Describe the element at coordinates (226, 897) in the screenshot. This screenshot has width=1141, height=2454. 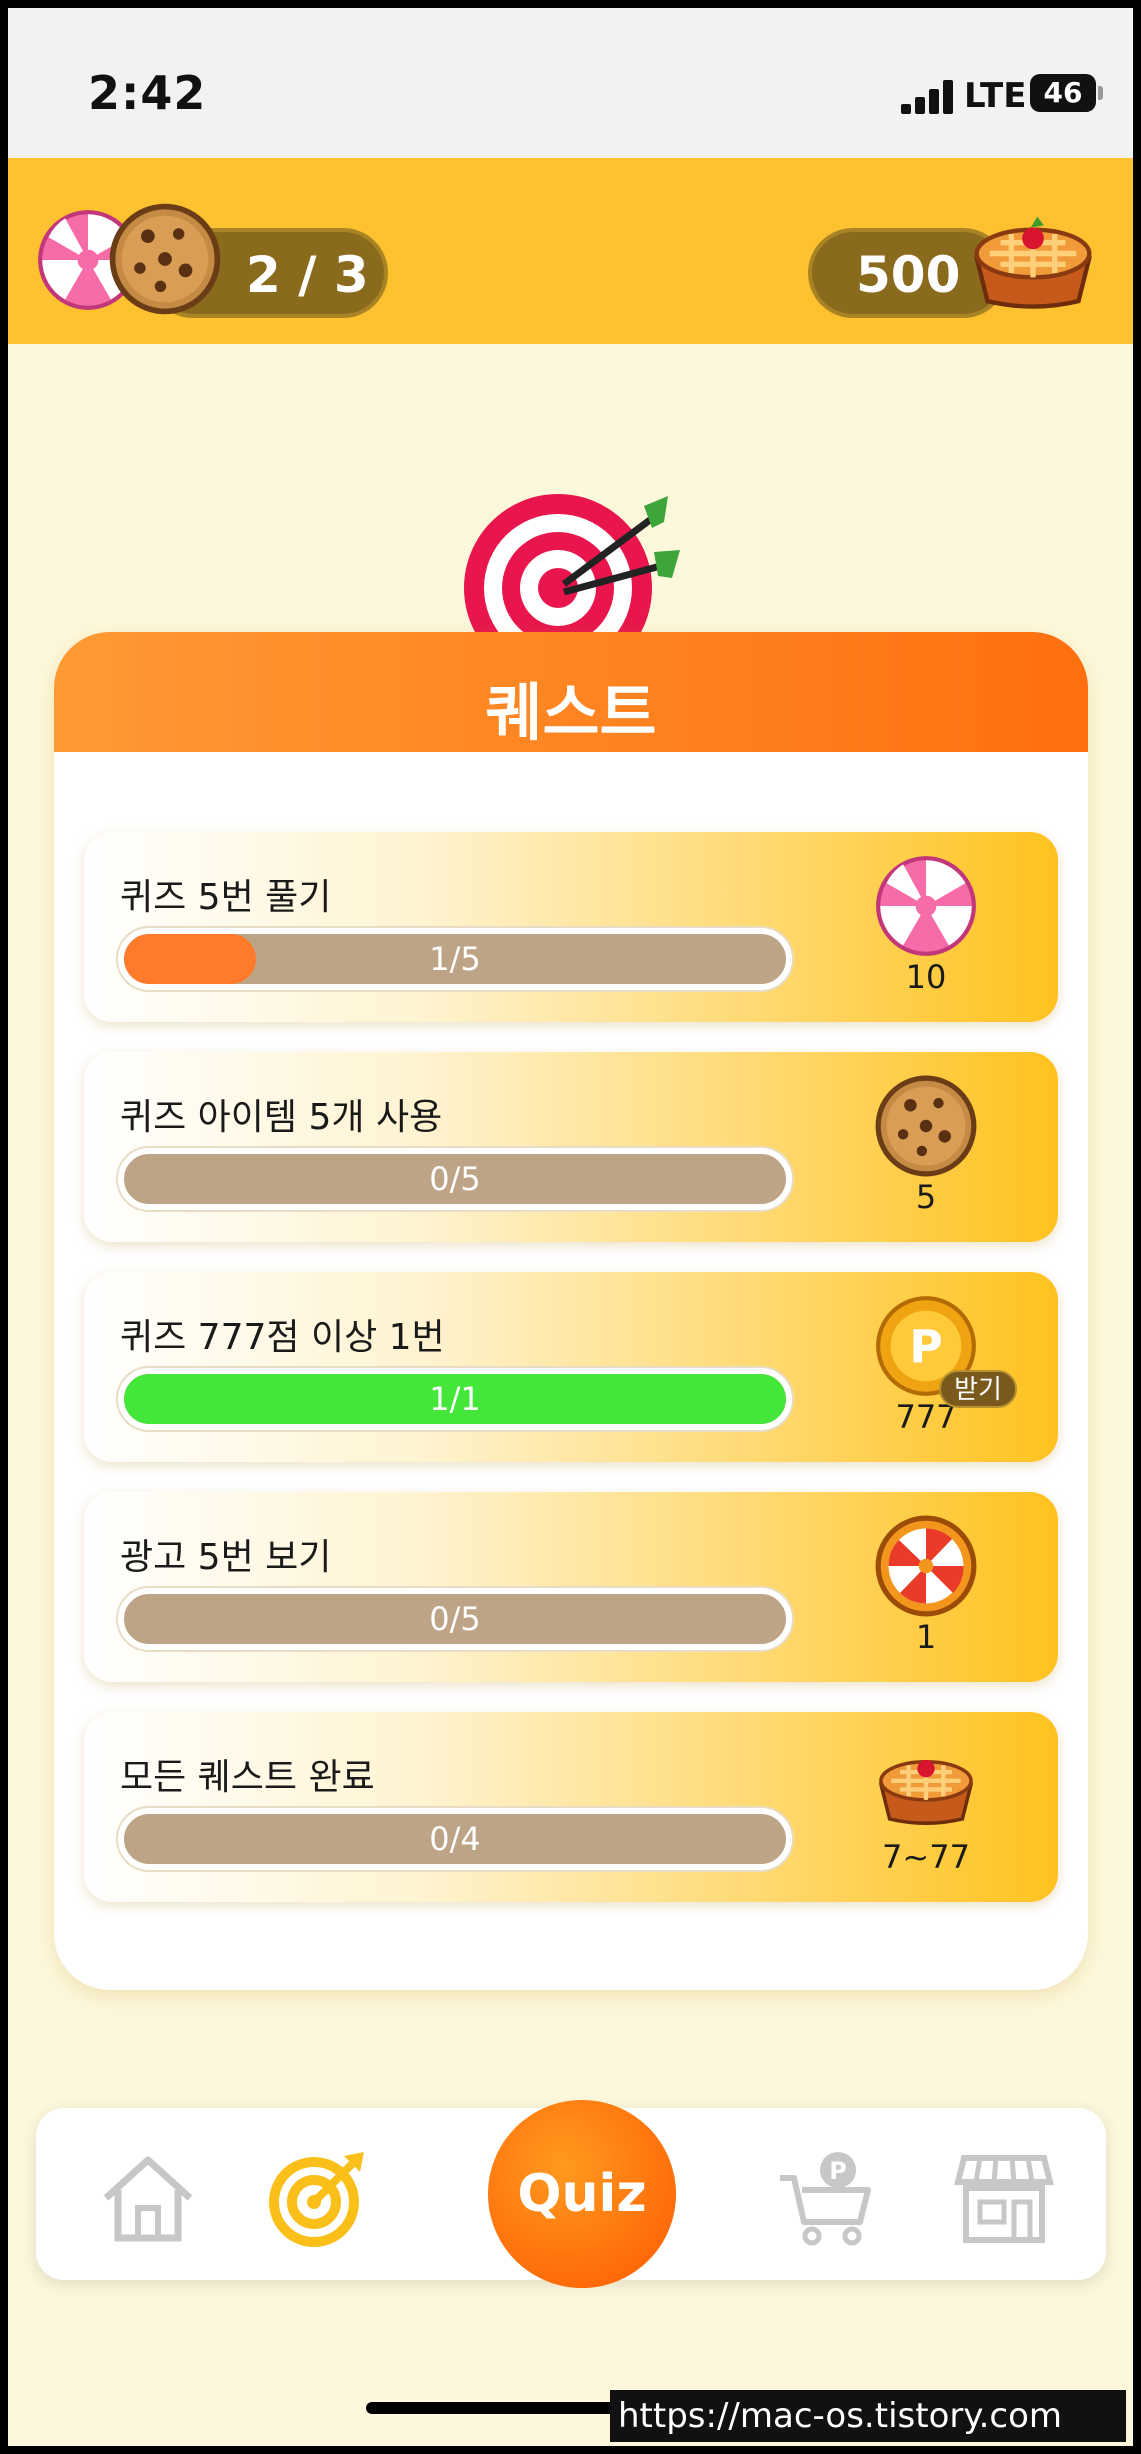
I see `quest-label: 퀴즈 5번 풀기` at that location.